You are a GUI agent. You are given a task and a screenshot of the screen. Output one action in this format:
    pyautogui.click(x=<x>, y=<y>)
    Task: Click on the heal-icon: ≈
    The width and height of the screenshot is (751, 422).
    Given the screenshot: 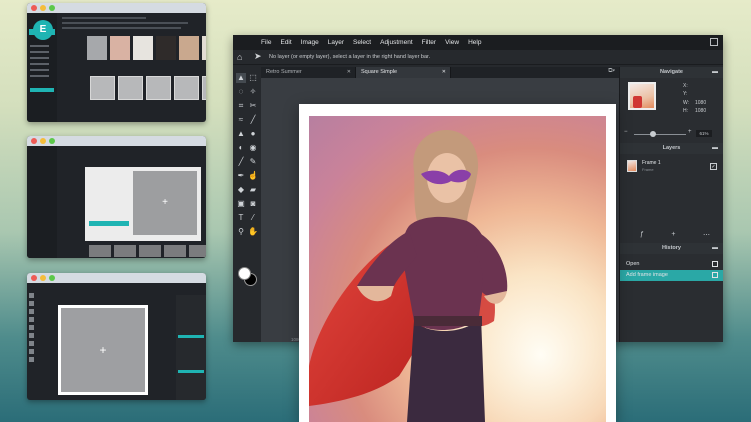 What is the action you would take?
    pyautogui.click(x=241, y=120)
    